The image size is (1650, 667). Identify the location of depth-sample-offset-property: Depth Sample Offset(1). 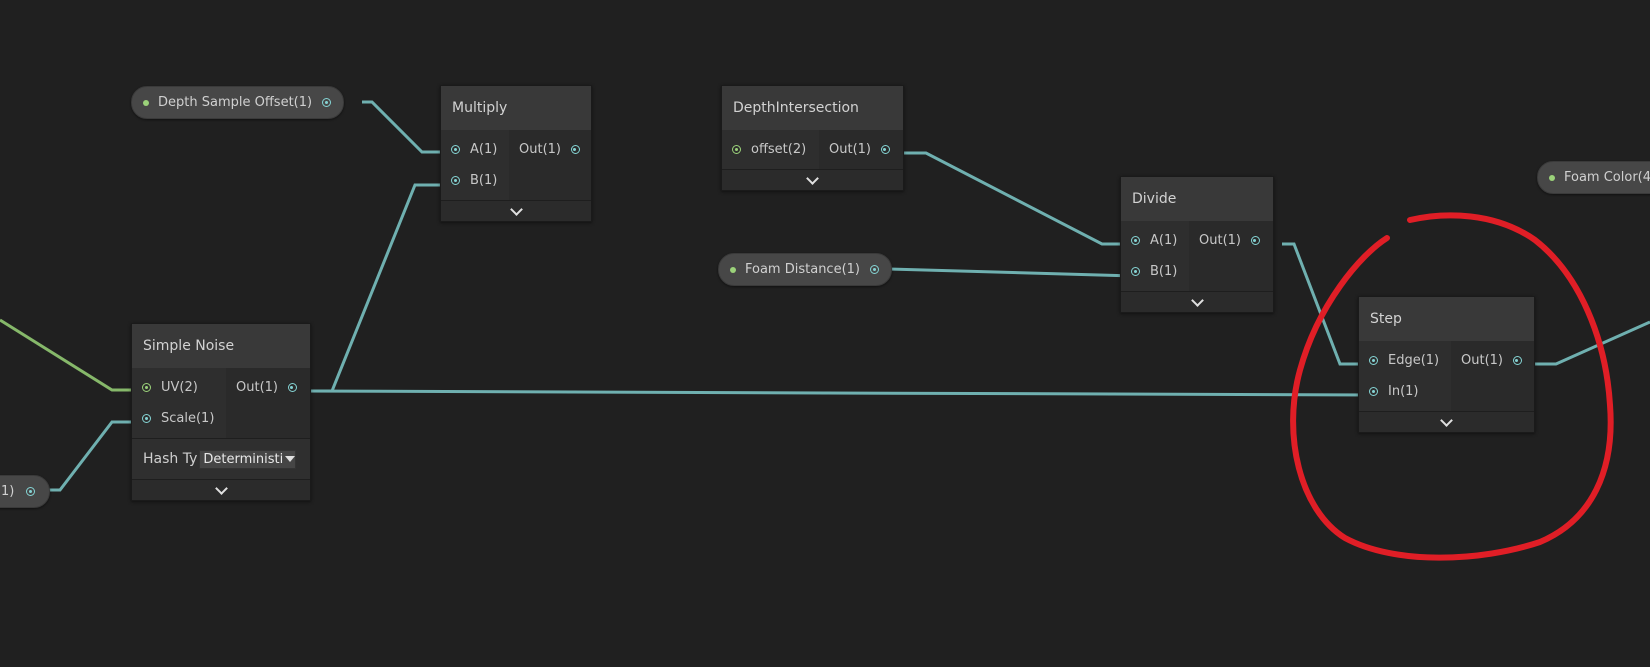
(238, 102).